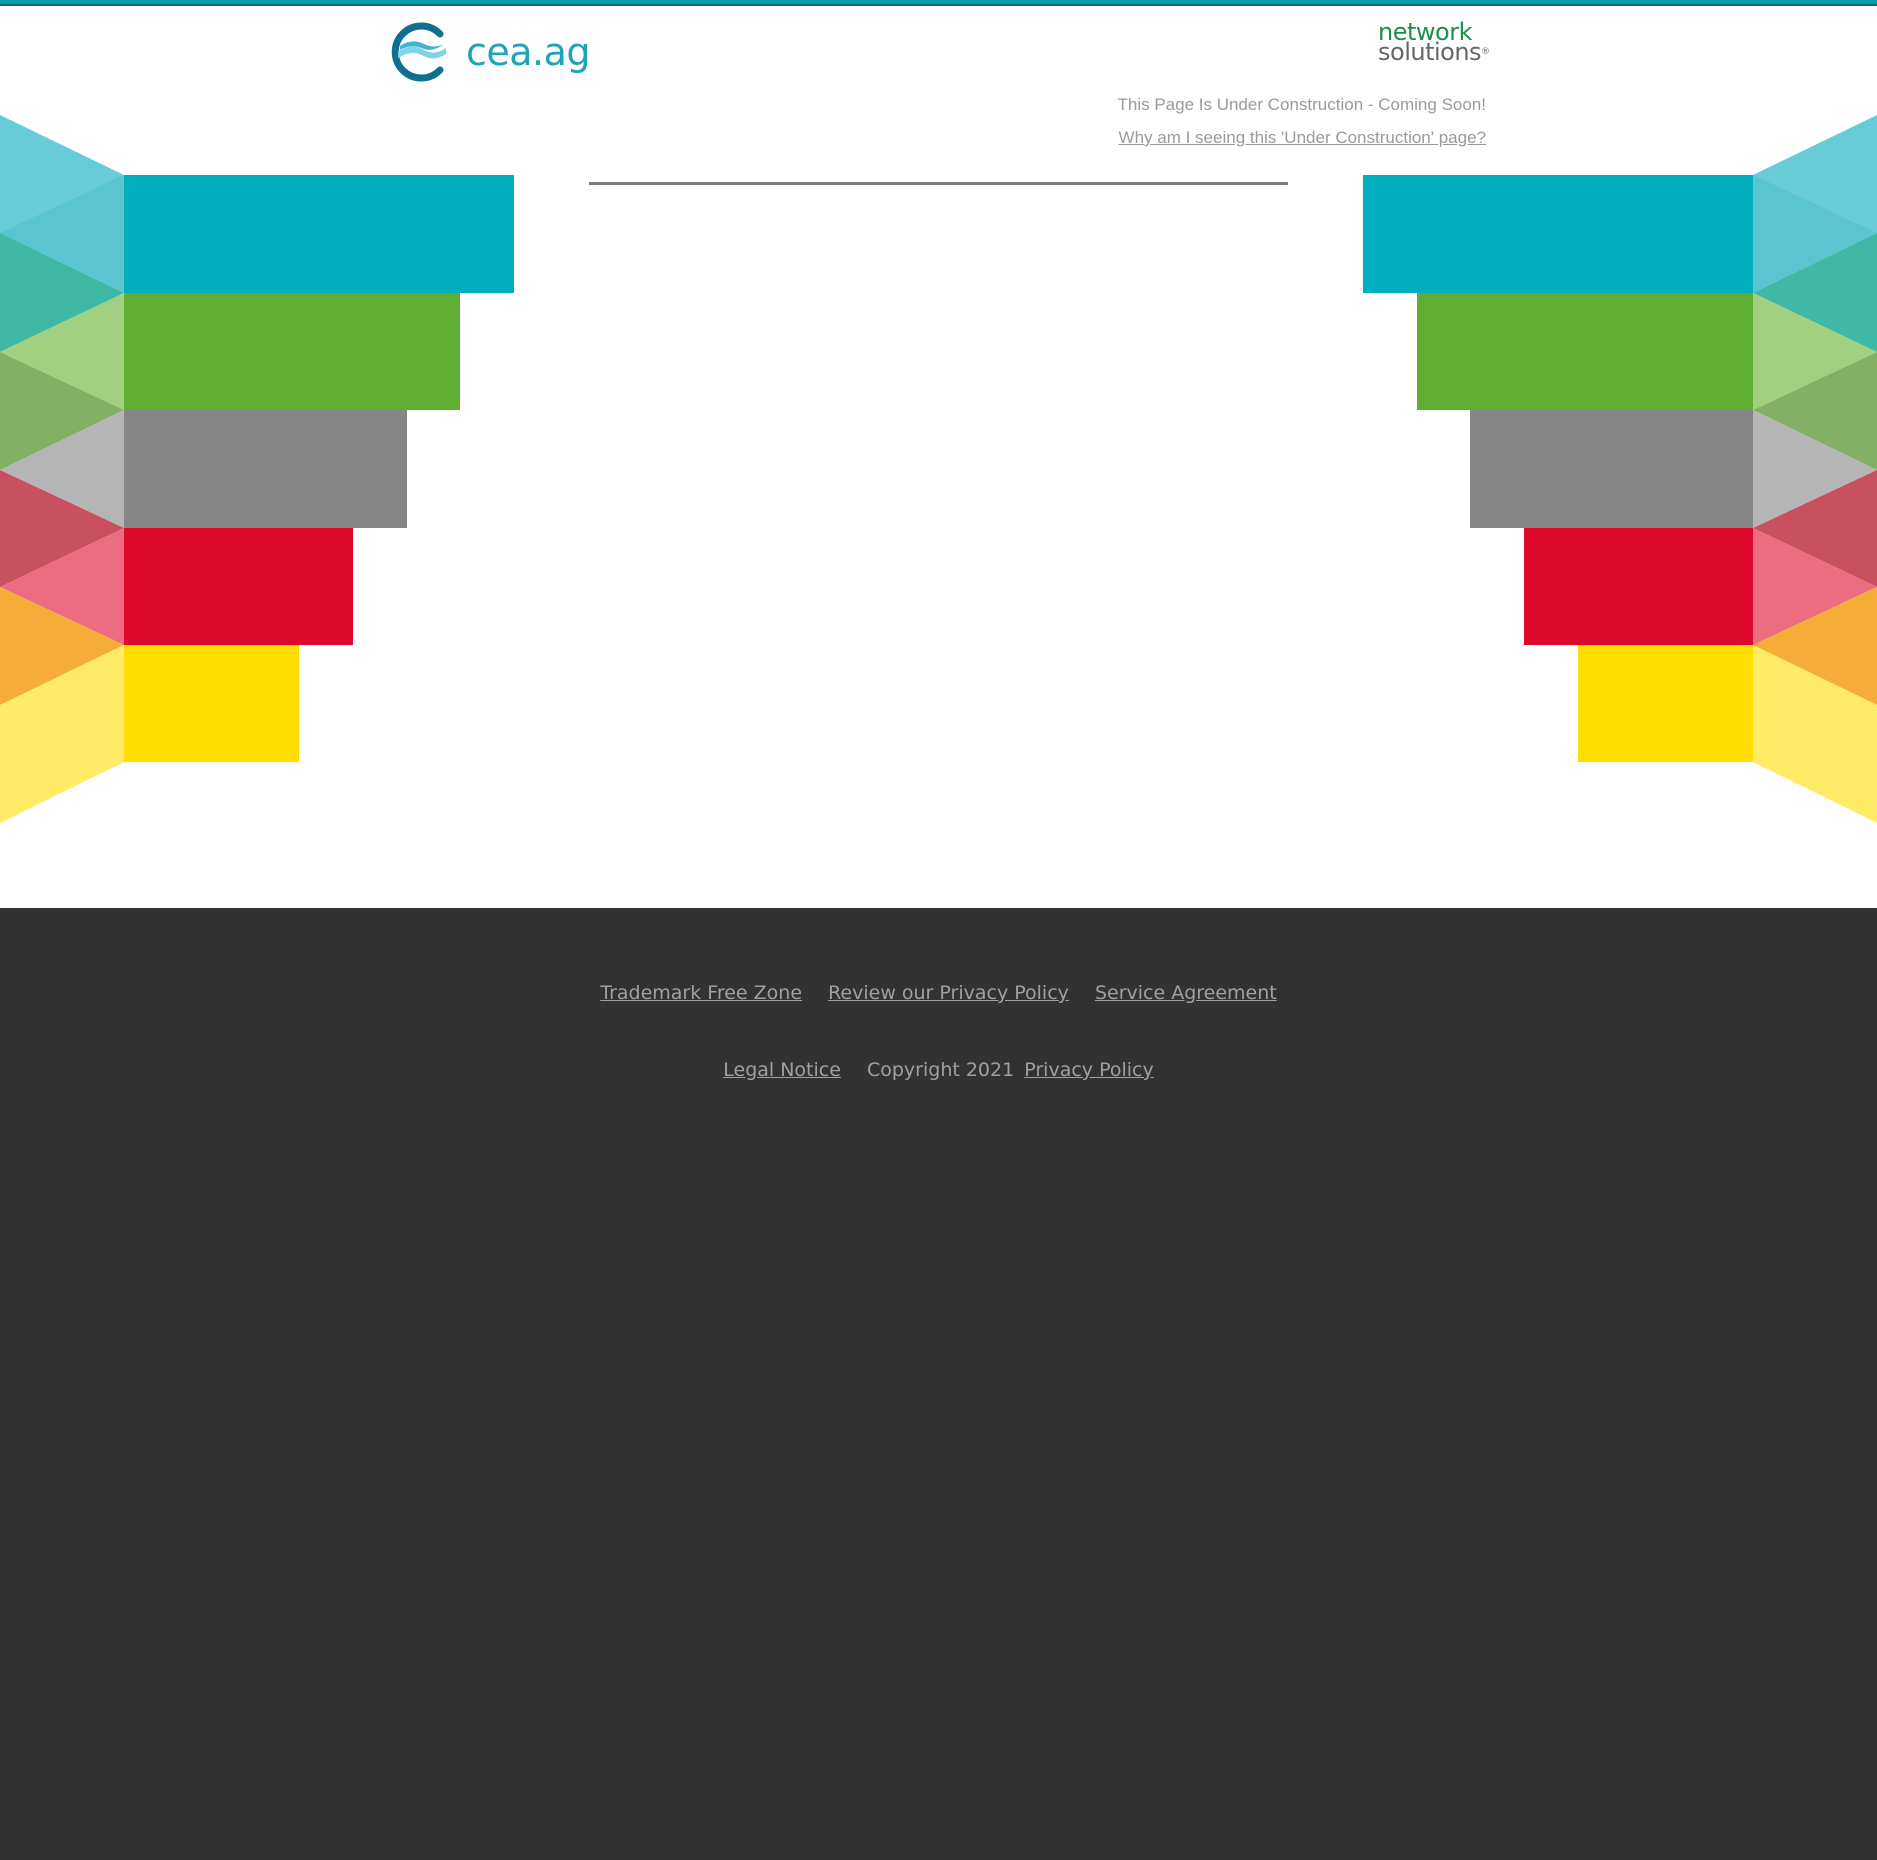 Image resolution: width=1877 pixels, height=1860 pixels. Describe the element at coordinates (938, 183) in the screenshot. I see `header-divider` at that location.